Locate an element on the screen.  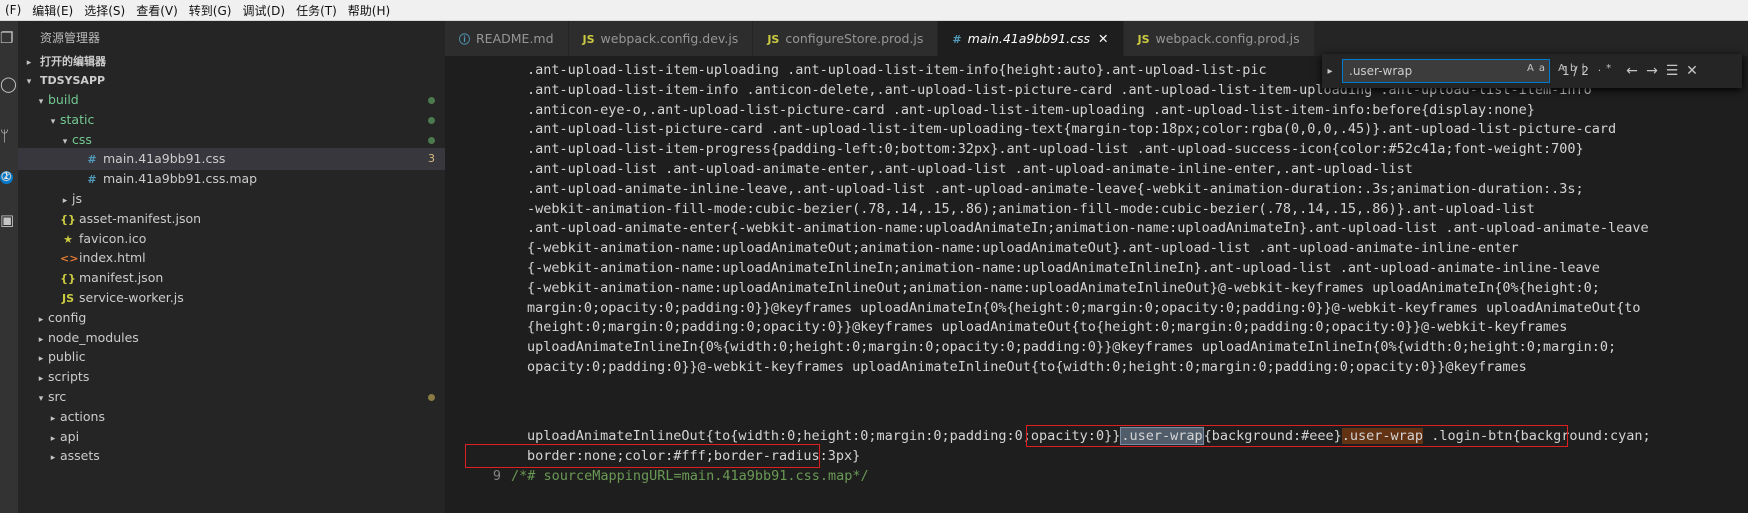
previous-match-icon: ← is located at coordinates (1632, 71).